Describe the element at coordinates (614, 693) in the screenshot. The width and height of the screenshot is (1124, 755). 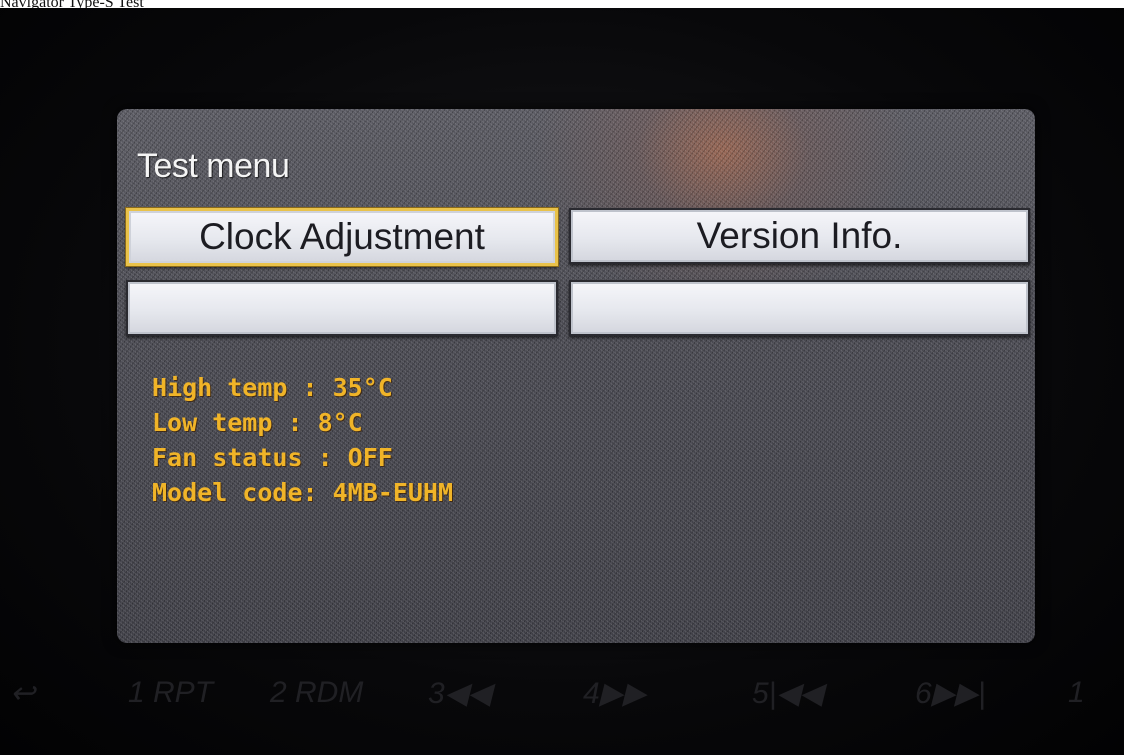
I see `preset-4-forward-button: 4▶▶` at that location.